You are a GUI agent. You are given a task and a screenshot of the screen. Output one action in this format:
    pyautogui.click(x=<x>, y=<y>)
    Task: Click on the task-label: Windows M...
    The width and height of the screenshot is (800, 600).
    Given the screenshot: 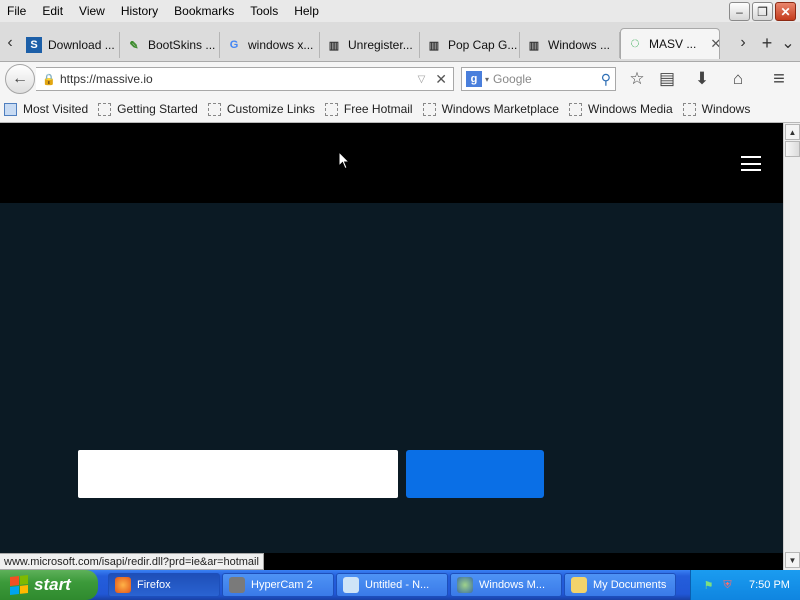 What is the action you would take?
    pyautogui.click(x=512, y=585)
    